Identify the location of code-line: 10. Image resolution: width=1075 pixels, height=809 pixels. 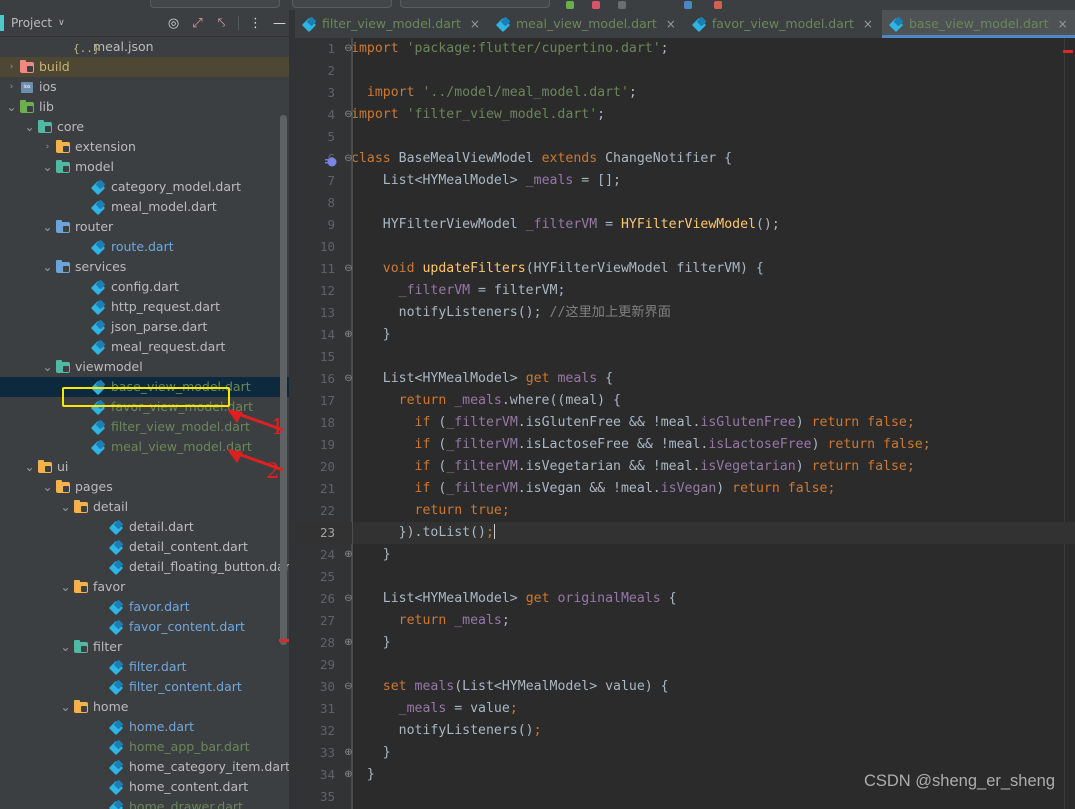
(685, 247).